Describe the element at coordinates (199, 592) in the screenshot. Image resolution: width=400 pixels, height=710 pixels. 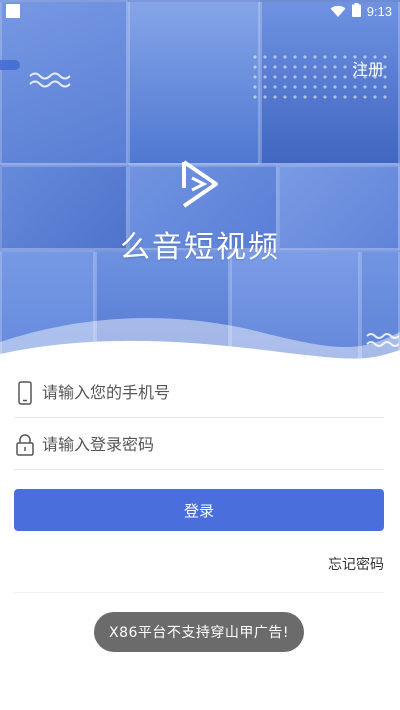
I see `divider` at that location.